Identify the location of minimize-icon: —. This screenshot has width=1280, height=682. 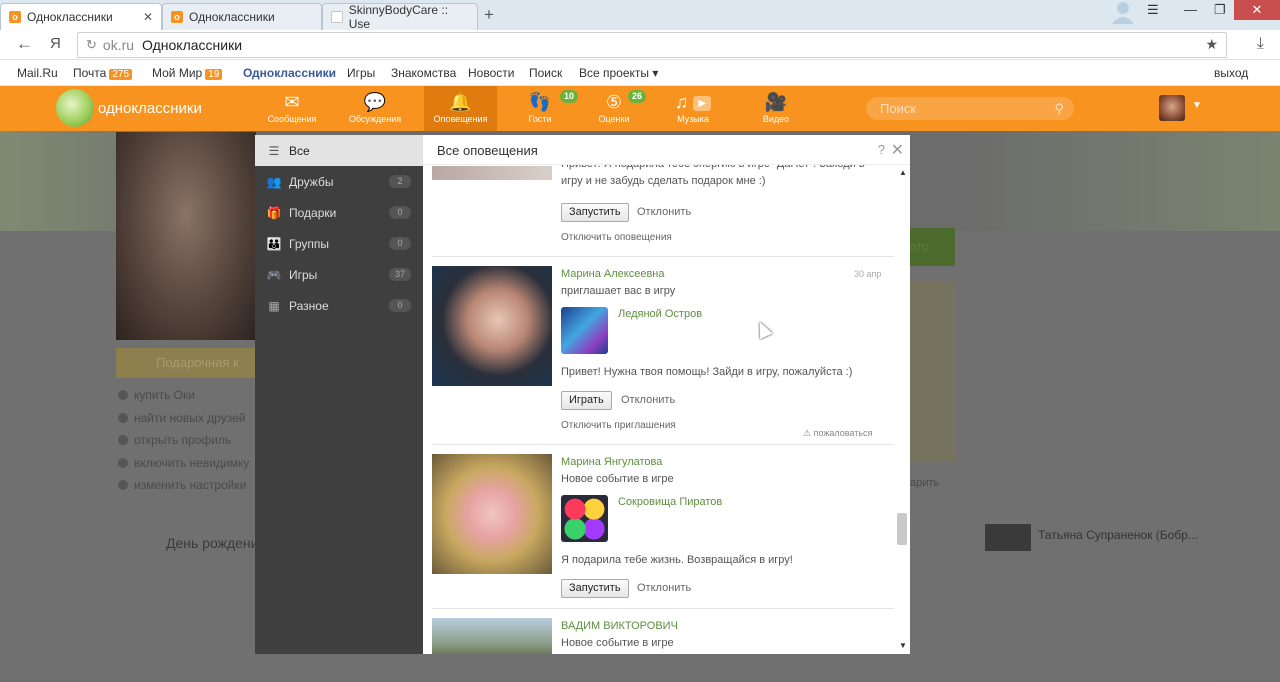
(1190, 9).